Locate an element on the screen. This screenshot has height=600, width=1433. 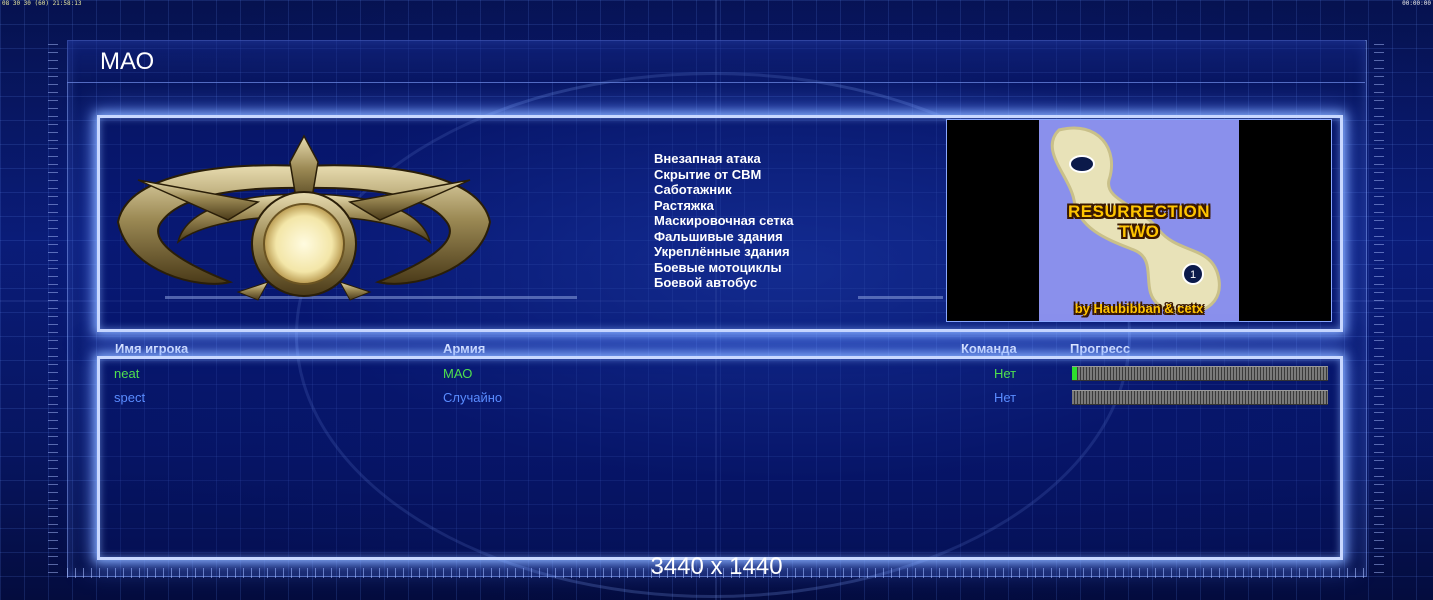
map-preview: 1 RESURRECTION TWO by Haubibban & cetx is located at coordinates (1139, 220).